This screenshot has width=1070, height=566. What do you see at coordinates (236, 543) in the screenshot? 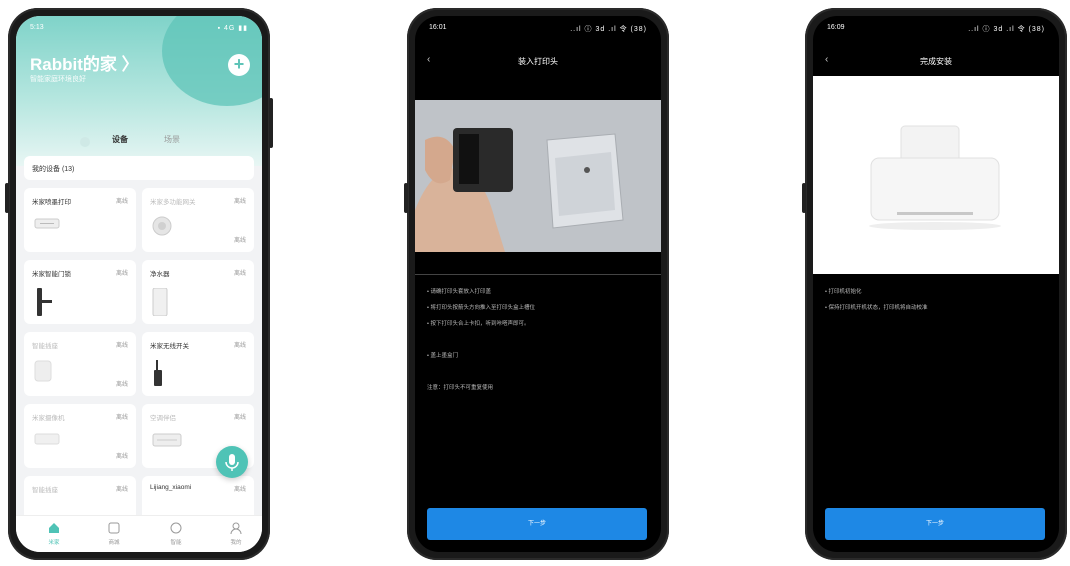
I see `nav-label: 我的` at bounding box center [236, 543].